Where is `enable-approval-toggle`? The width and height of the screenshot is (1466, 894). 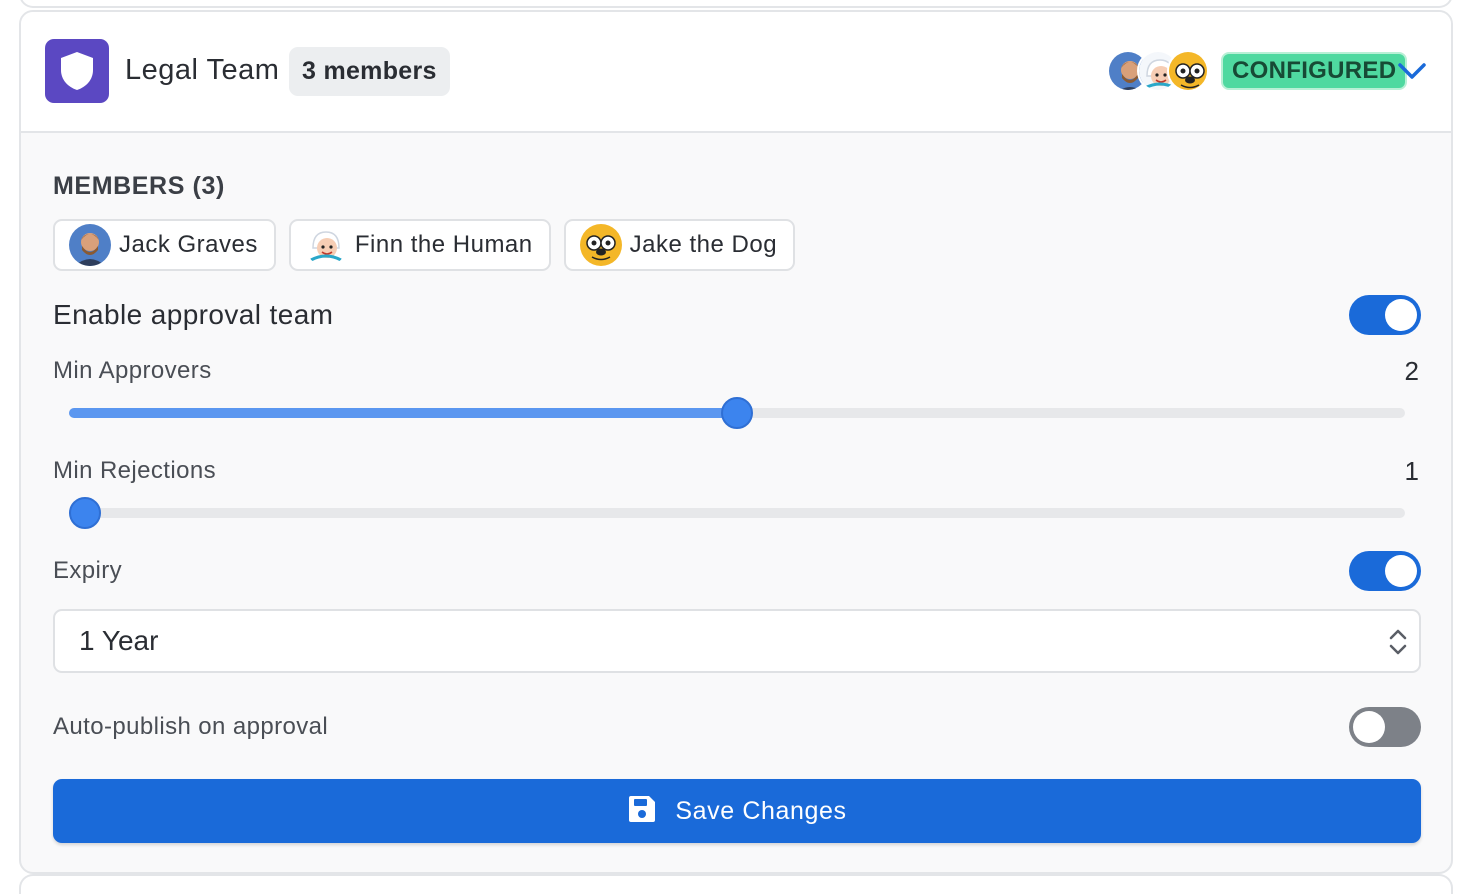 enable-approval-toggle is located at coordinates (1385, 315).